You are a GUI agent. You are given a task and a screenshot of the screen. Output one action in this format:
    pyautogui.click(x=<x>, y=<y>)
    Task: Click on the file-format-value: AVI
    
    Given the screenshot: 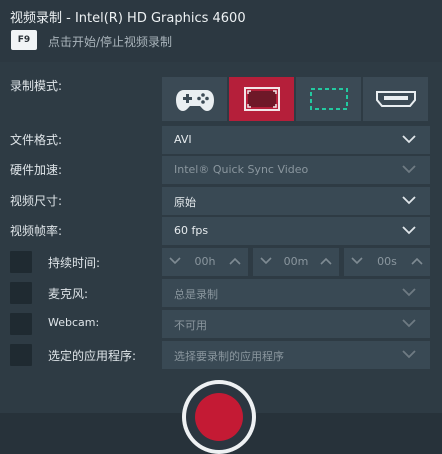 What is the action you would take?
    pyautogui.click(x=183, y=139)
    